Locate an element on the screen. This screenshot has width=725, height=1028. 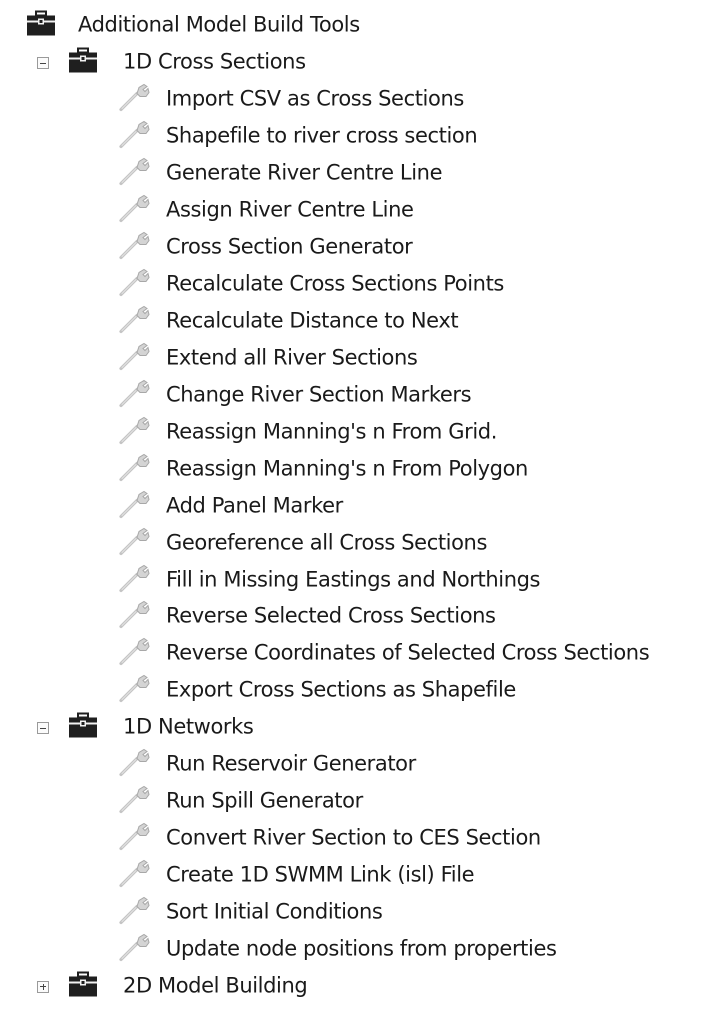
tool-item: Reassign Manning's n From Grid. is located at coordinates (362, 432).